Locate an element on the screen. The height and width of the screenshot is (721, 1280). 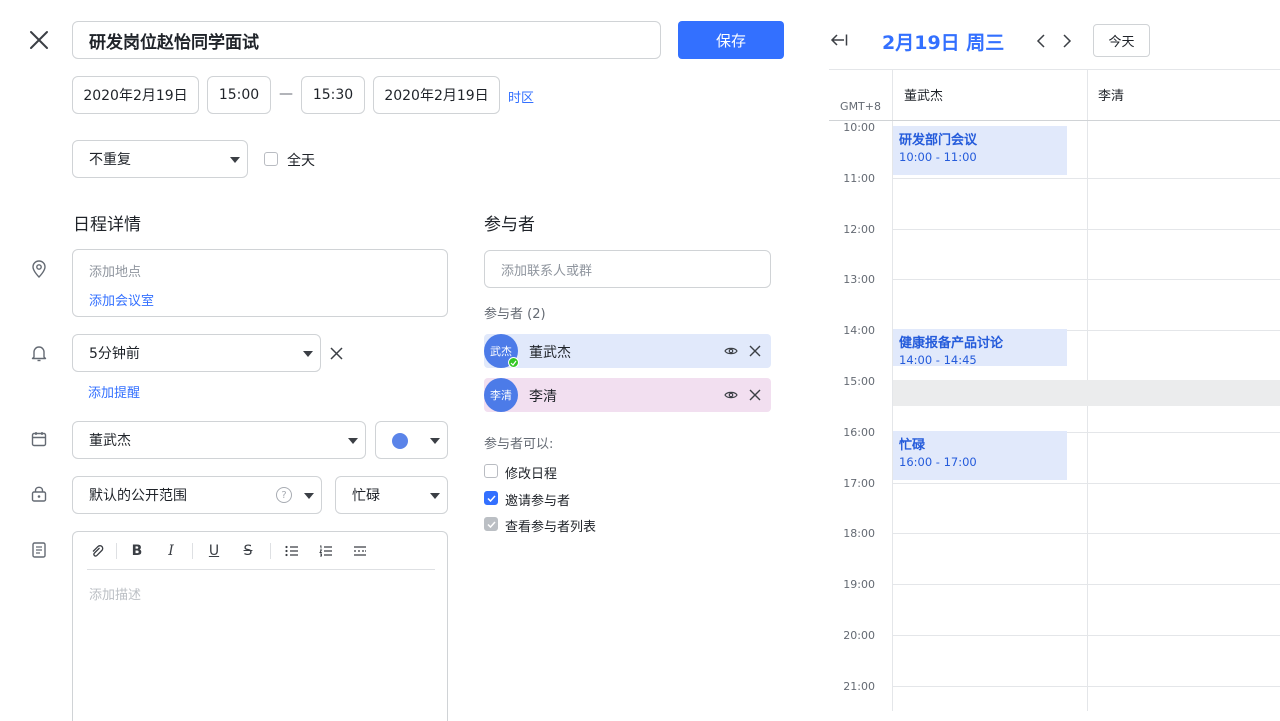
hour-label: 14:00 is located at coordinates (852, 330).